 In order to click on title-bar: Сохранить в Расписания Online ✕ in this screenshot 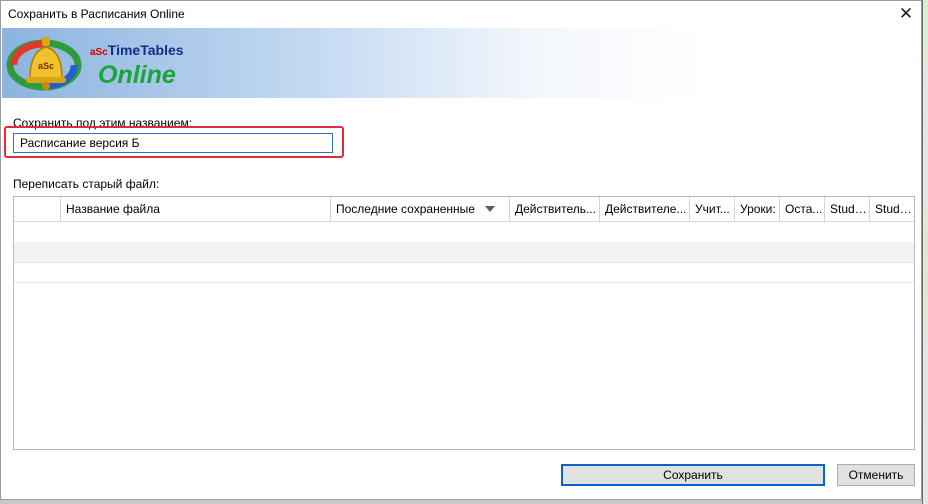, I will do `click(461, 14)`.